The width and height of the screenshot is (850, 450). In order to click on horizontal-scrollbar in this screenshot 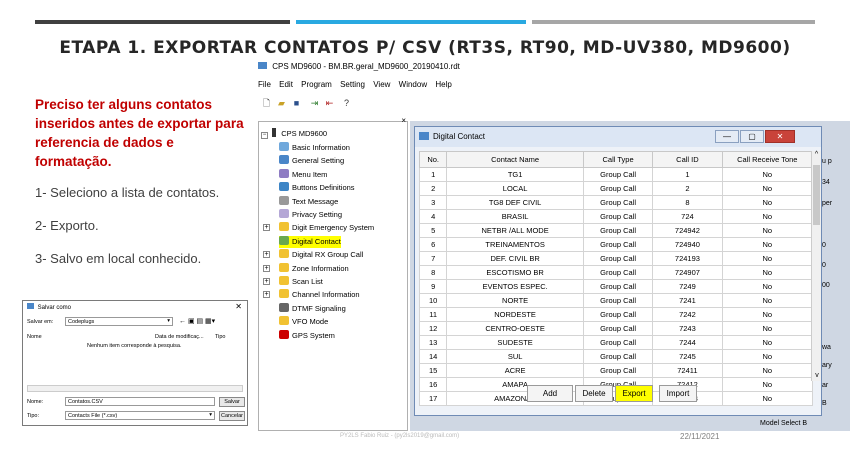, I will do `click(135, 388)`.